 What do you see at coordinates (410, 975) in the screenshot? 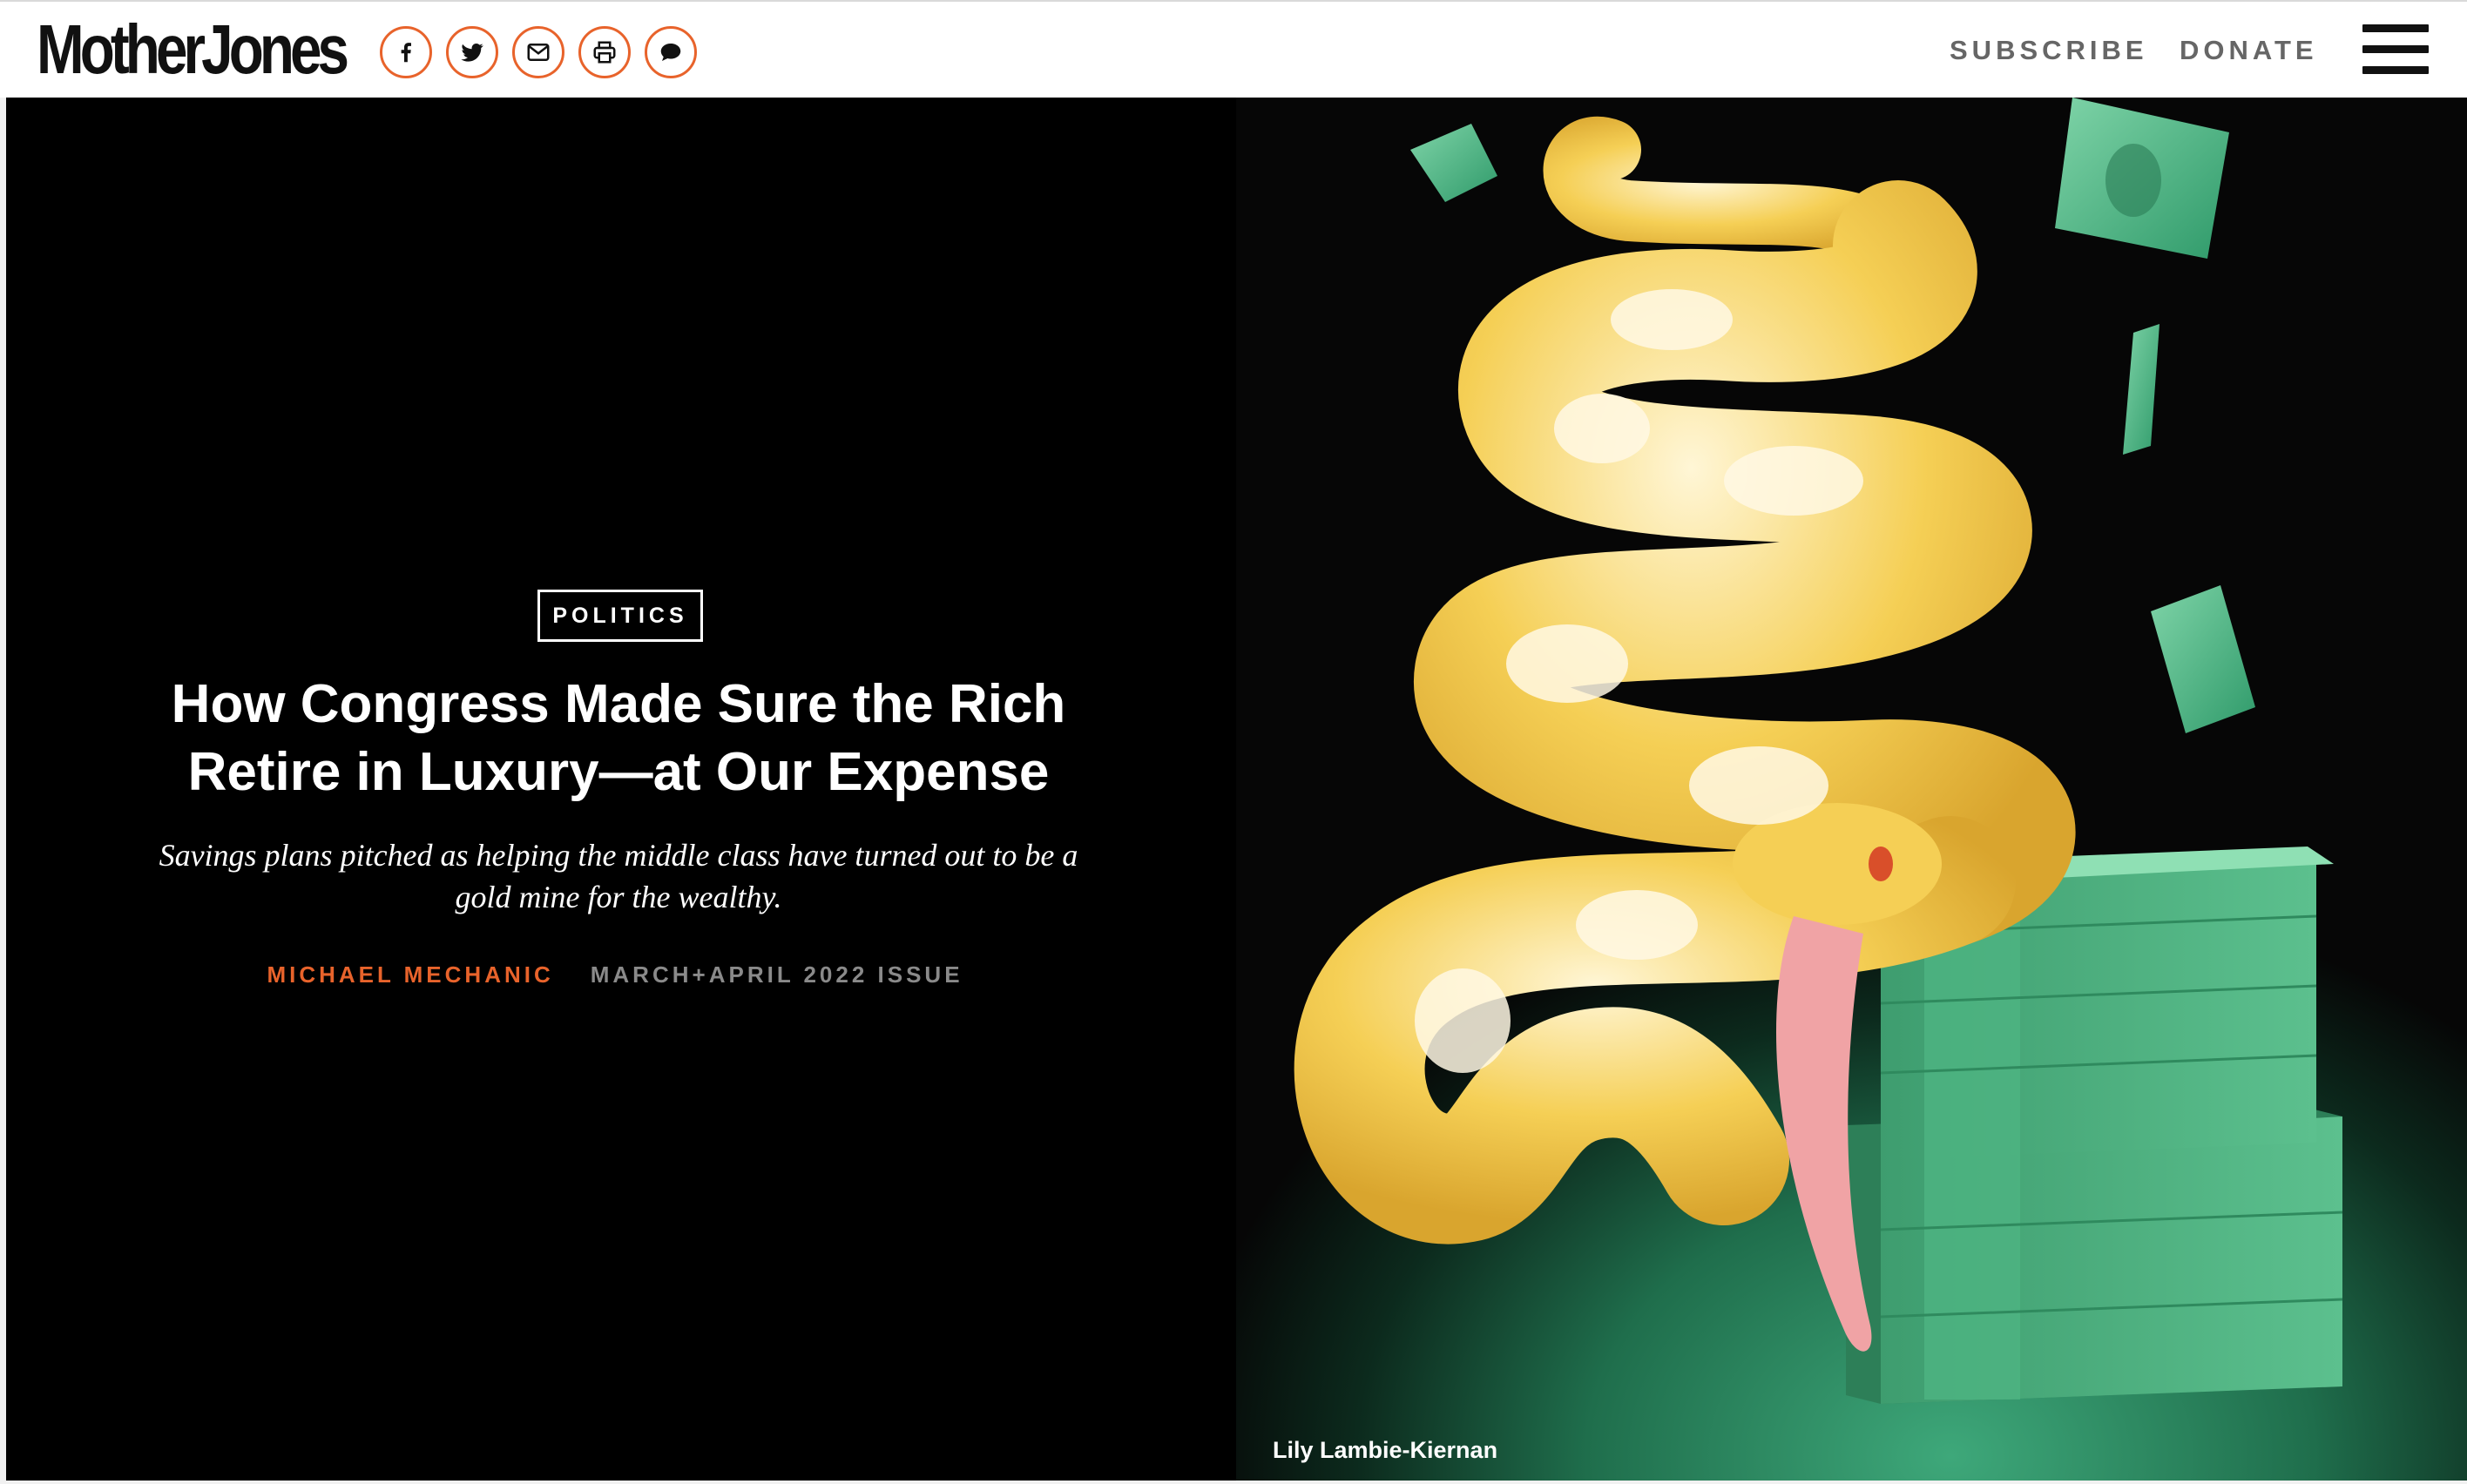
I see `author-link: MICHAEL MECHANIC` at bounding box center [410, 975].